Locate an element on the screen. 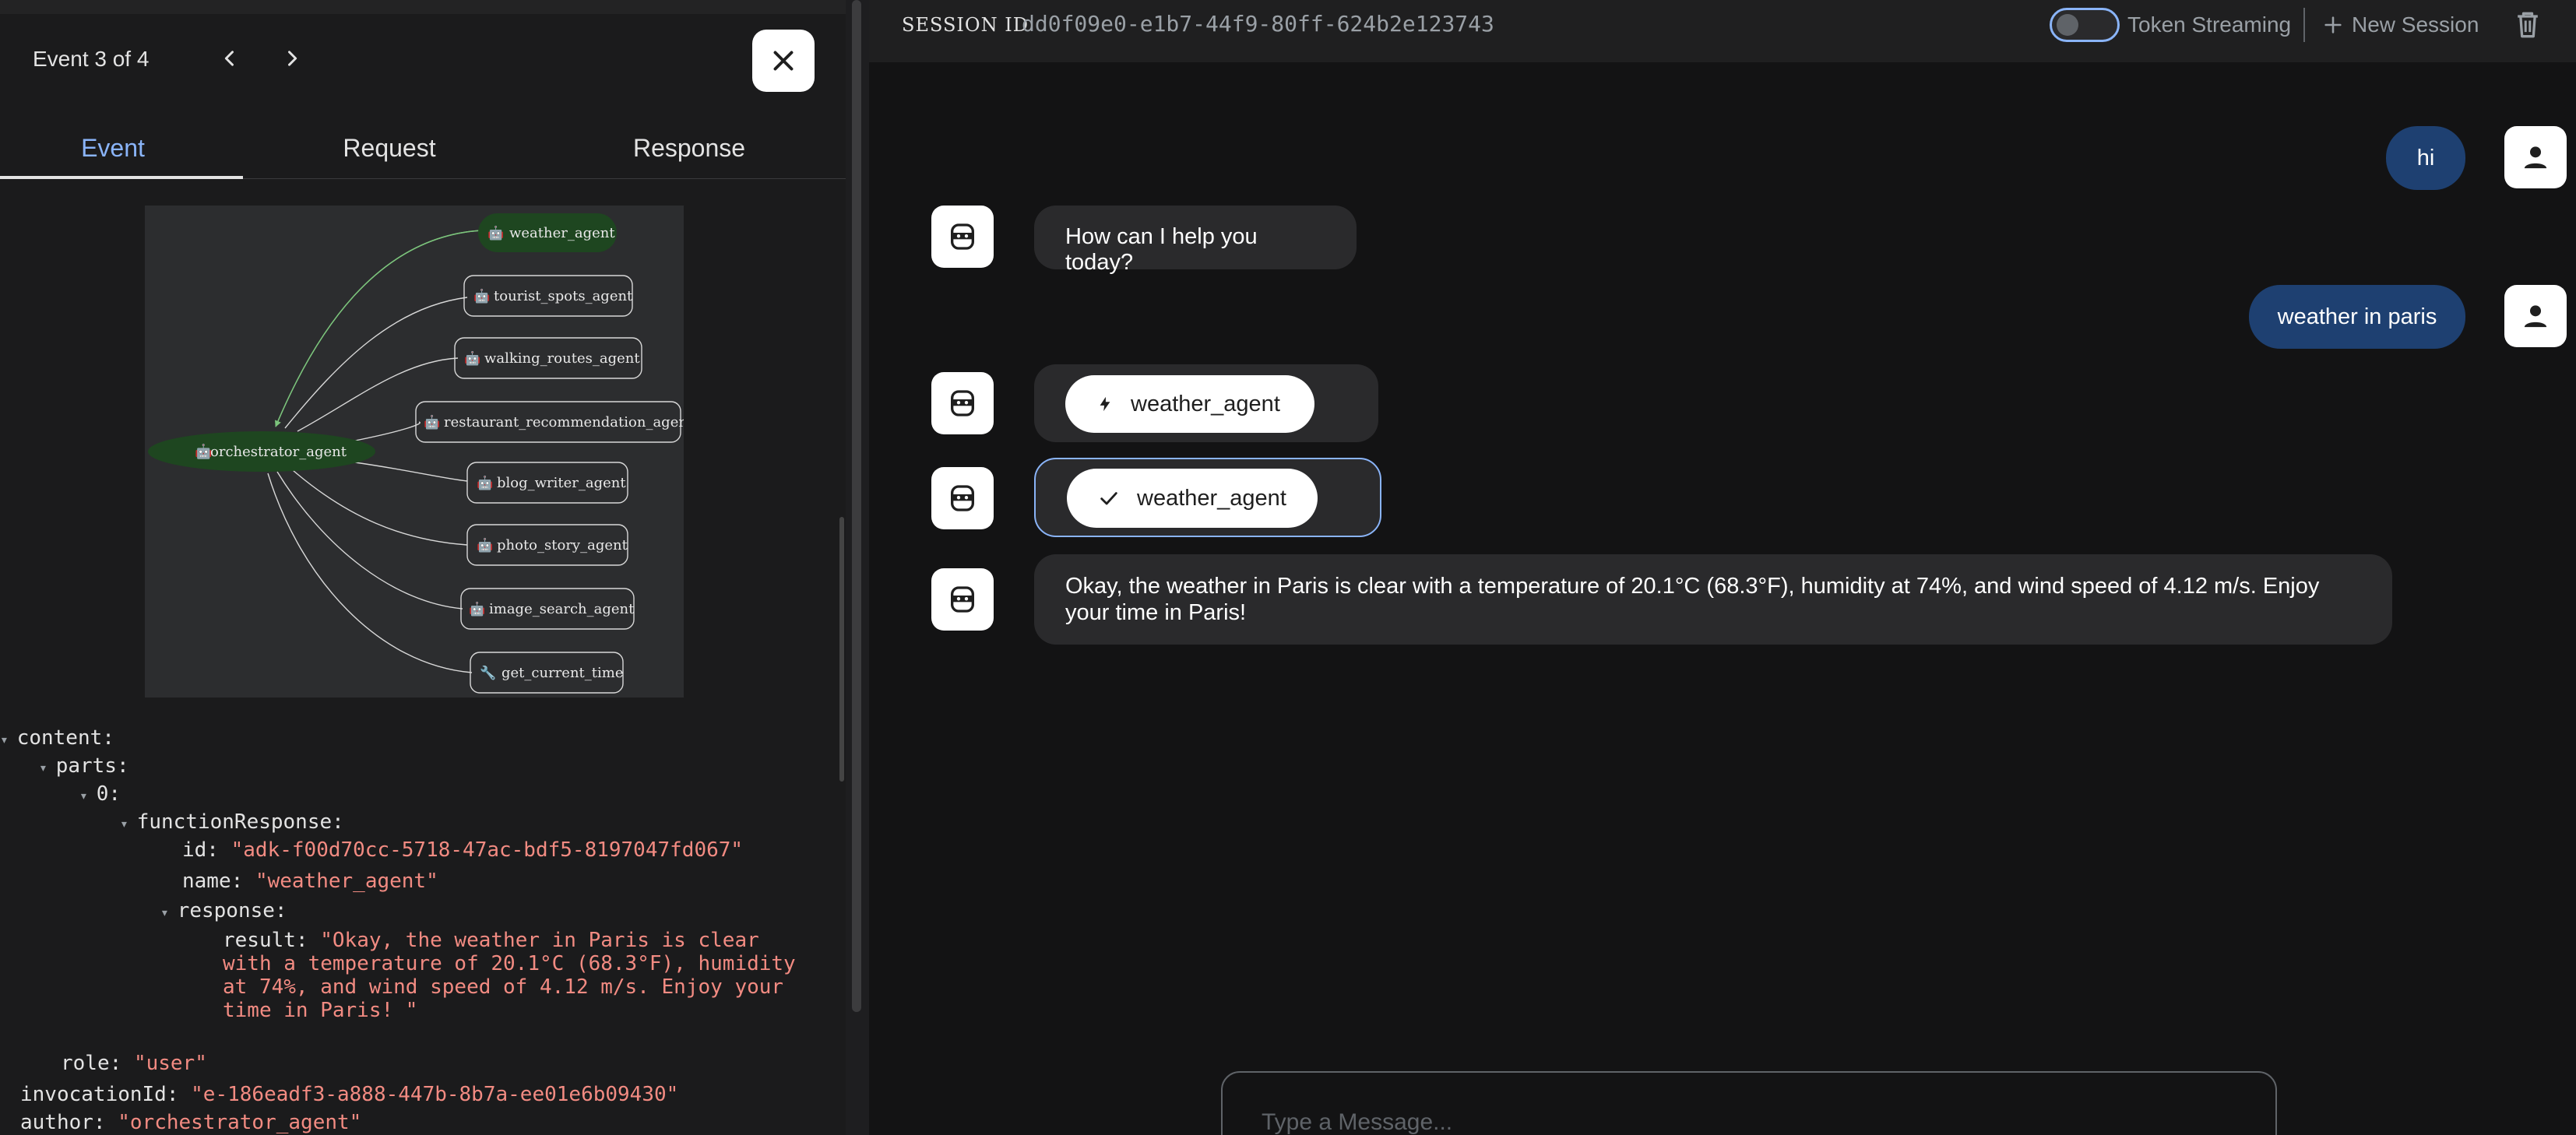 This screenshot has width=2576, height=1135. user-message-bubble: weather in paris is located at coordinates (2357, 317).